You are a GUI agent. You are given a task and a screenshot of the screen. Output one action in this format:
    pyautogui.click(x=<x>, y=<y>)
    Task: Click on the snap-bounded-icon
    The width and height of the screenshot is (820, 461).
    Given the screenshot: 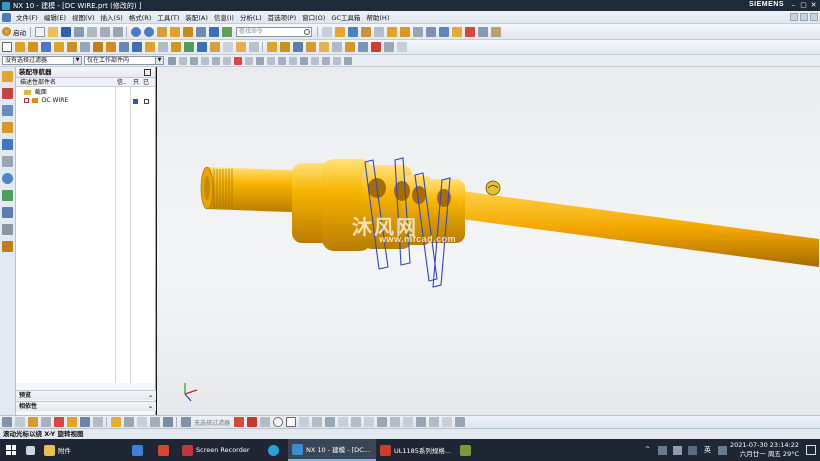 What is the action you would take?
    pyautogui.click(x=347, y=60)
    